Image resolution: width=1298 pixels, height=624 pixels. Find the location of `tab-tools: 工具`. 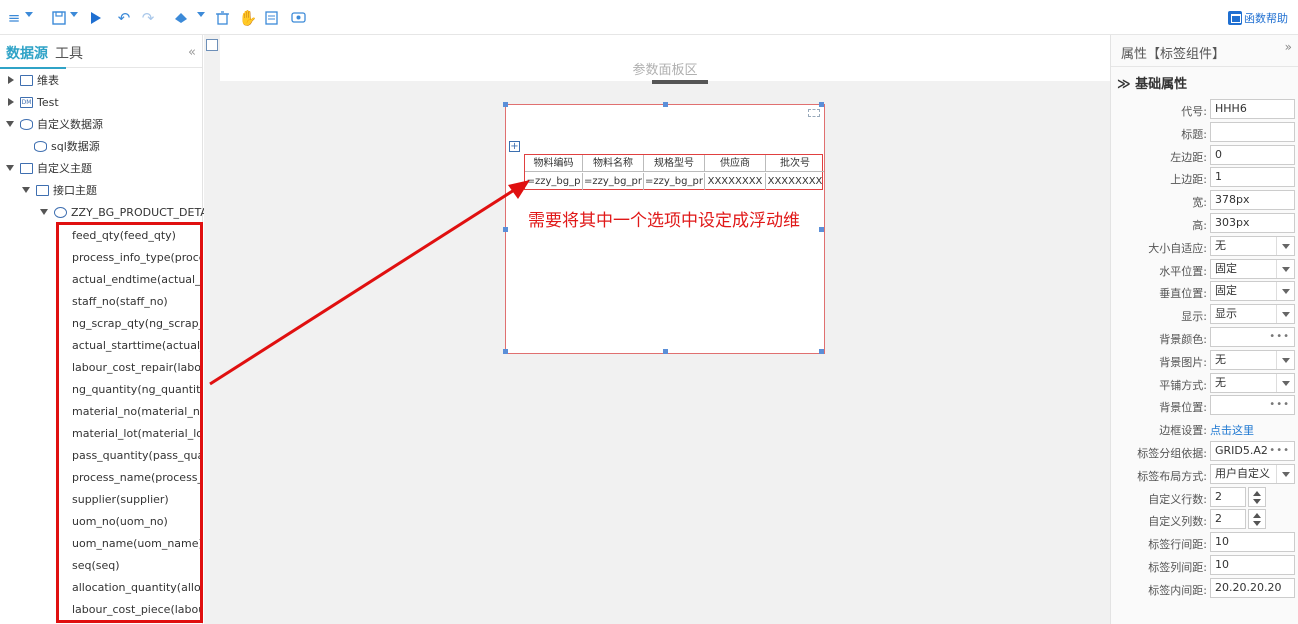

tab-tools: 工具 is located at coordinates (69, 53).